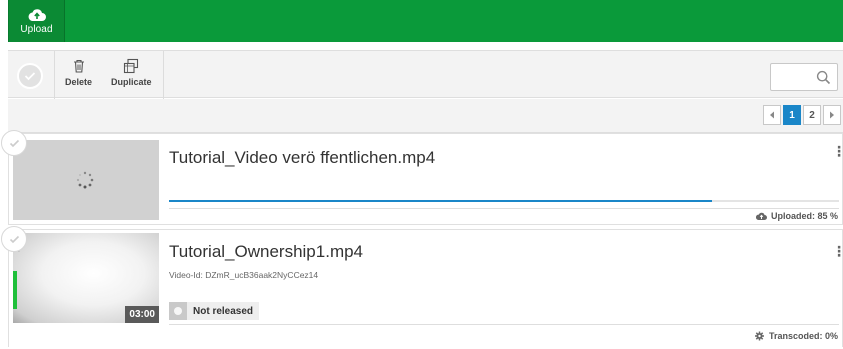  Describe the element at coordinates (36, 29) in the screenshot. I see `upload-label: Upload` at that location.